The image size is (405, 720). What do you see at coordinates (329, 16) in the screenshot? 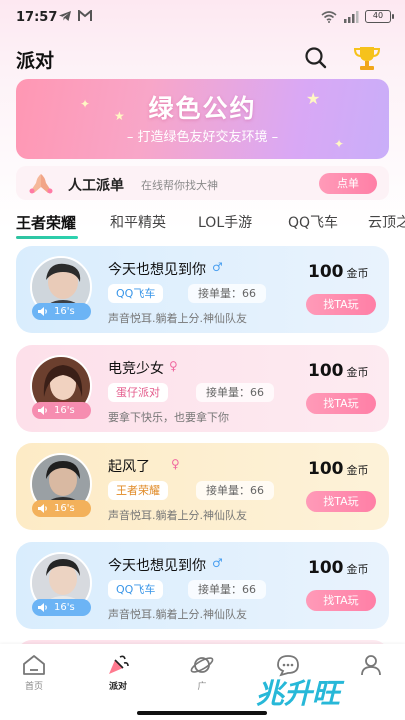
I see `wifi-icon` at bounding box center [329, 16].